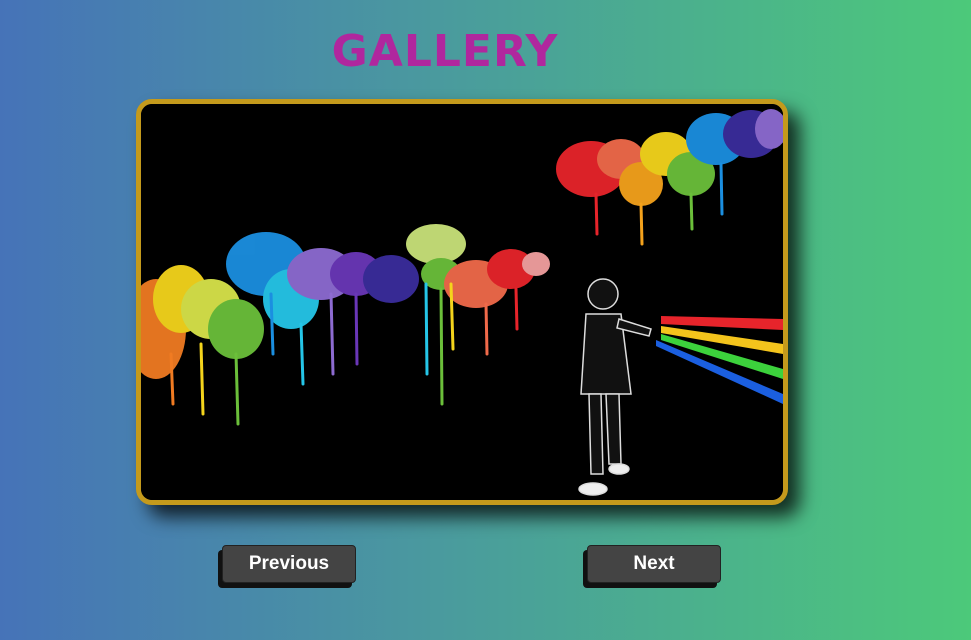  I want to click on page-title: GALLERY, so click(445, 51).